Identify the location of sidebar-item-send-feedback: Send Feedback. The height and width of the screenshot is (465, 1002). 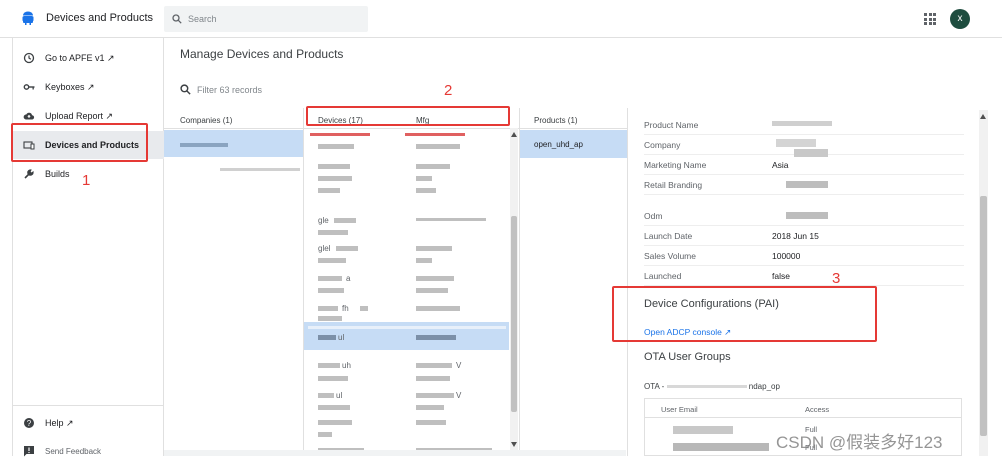
(88, 451).